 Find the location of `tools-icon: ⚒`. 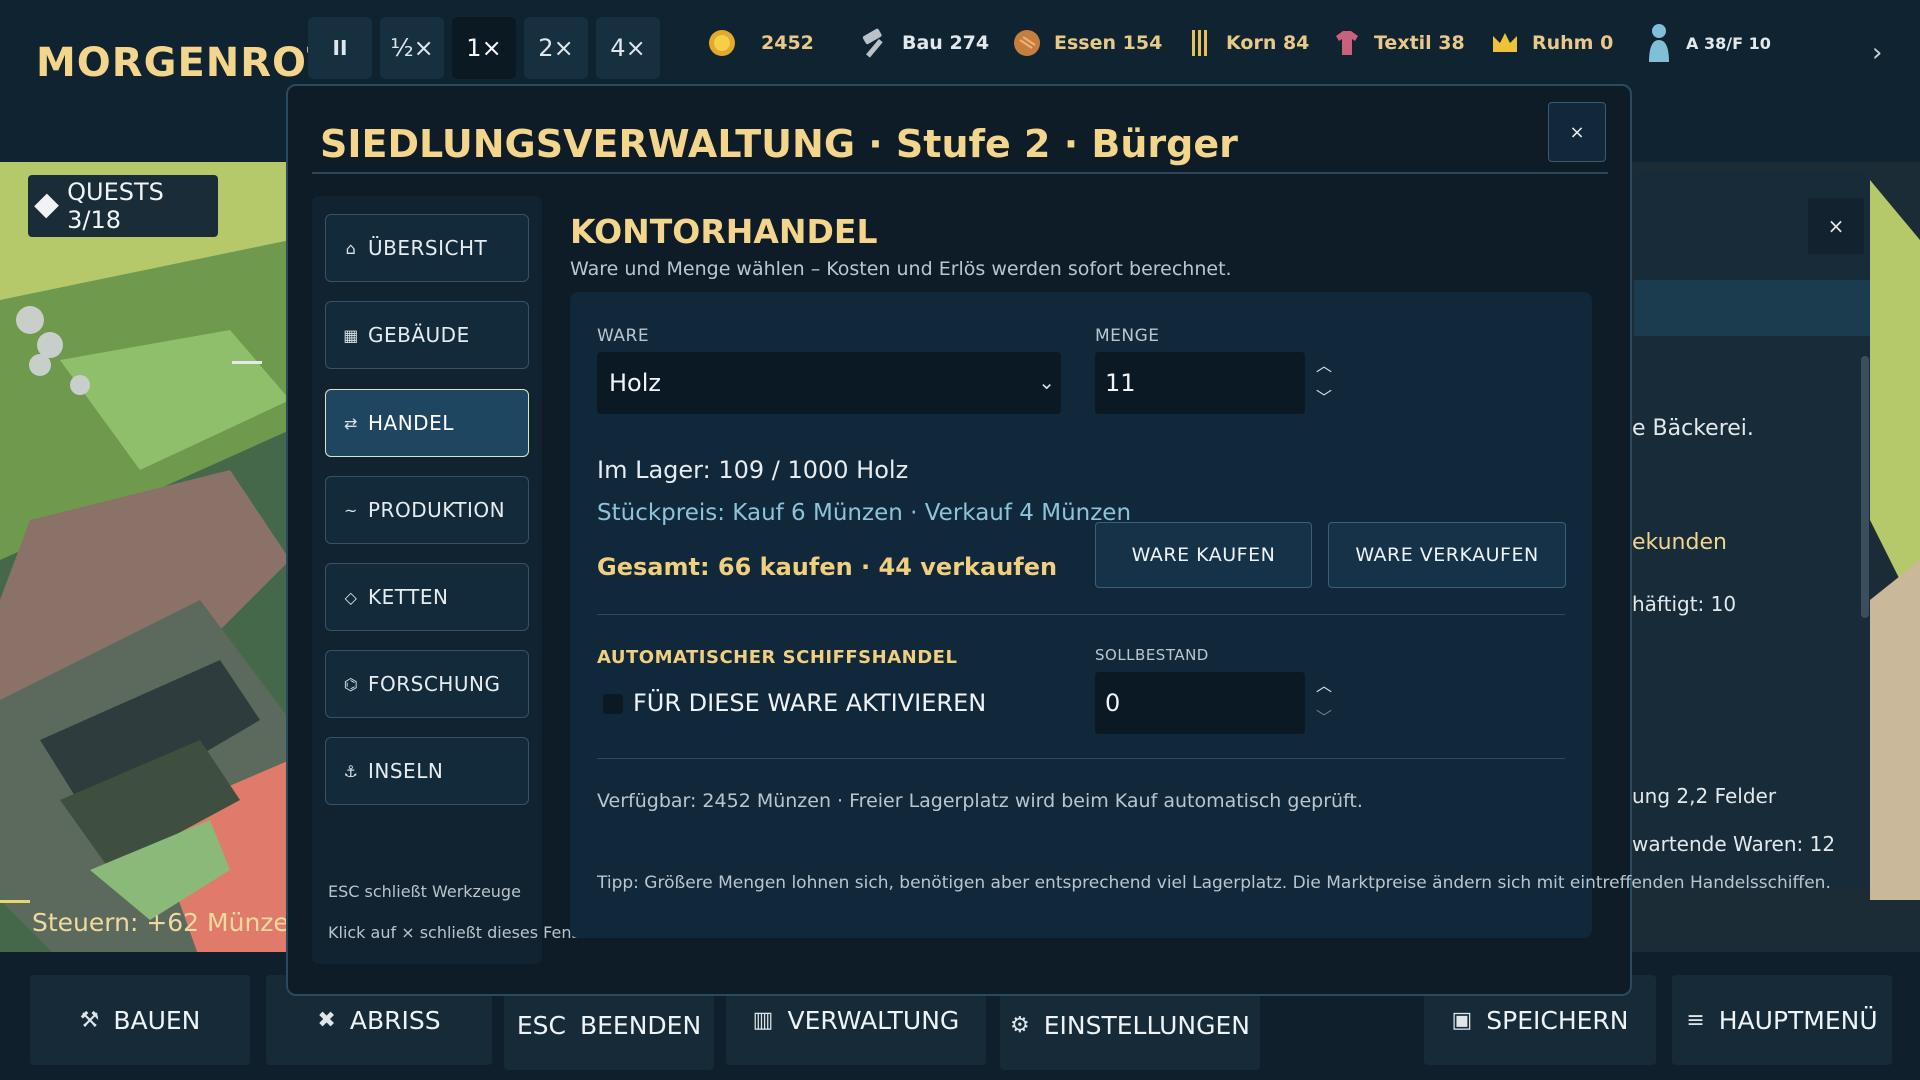

tools-icon: ⚒ is located at coordinates (89, 1020).